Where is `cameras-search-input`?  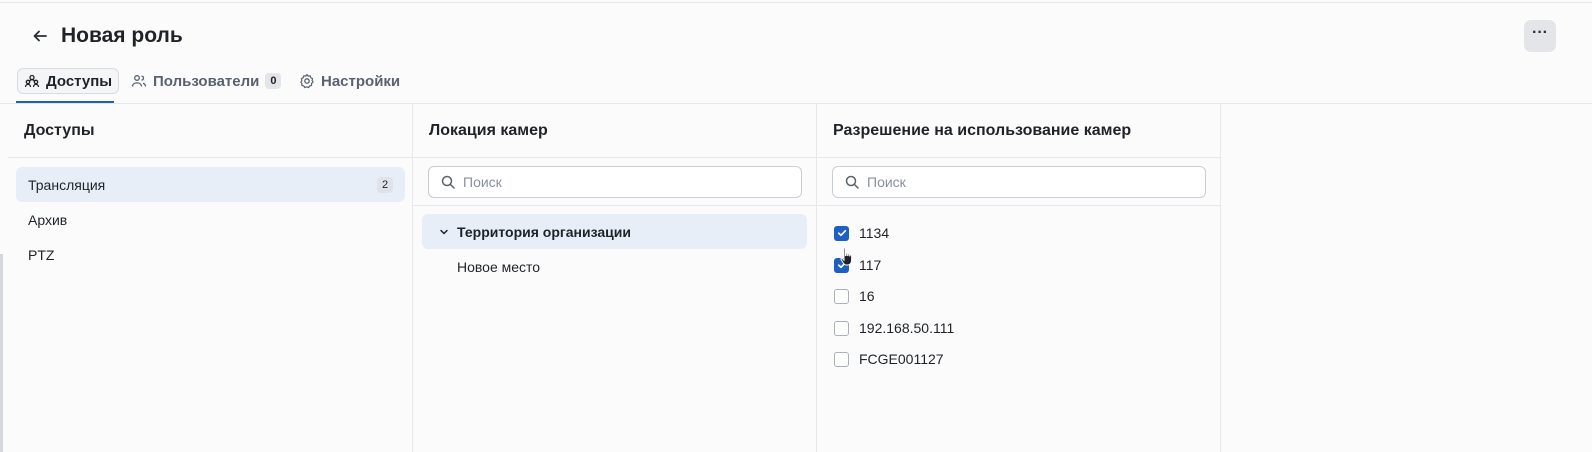 cameras-search-input is located at coordinates (1027, 182).